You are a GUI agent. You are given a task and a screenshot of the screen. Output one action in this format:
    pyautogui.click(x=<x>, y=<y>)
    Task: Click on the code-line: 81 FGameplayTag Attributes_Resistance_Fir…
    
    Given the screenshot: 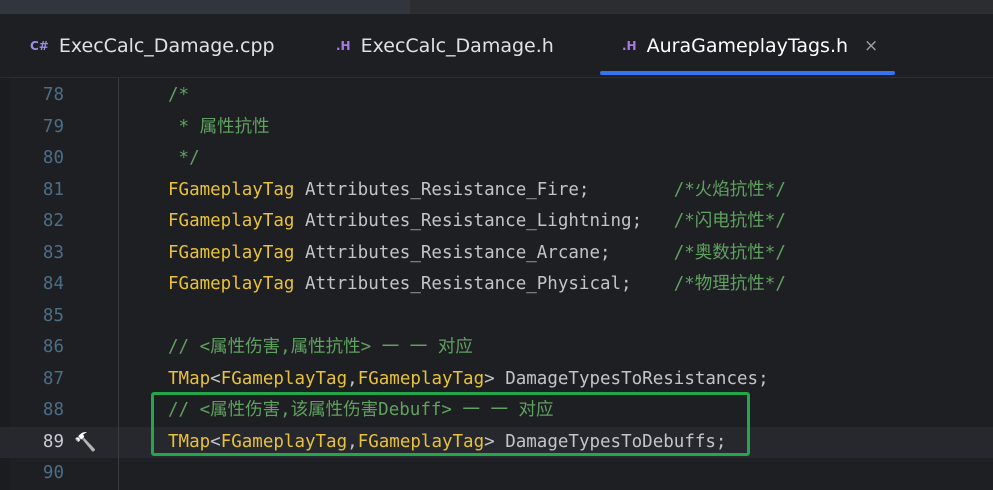 What is the action you would take?
    pyautogui.click(x=496, y=190)
    